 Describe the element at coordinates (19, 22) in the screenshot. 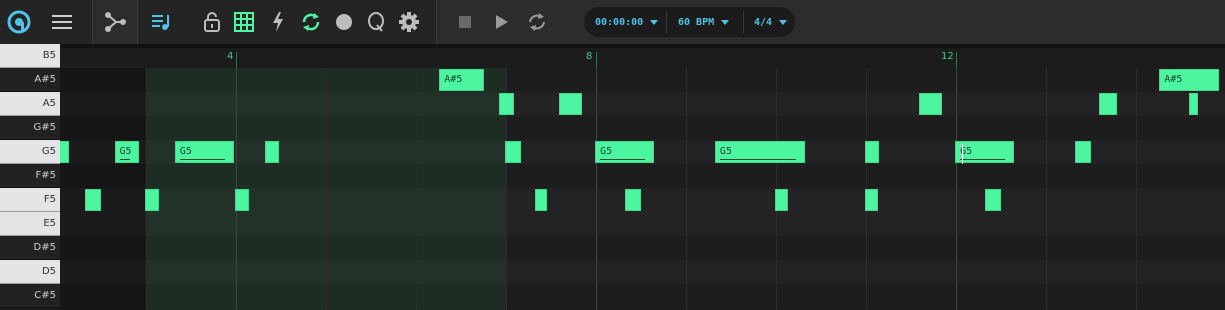

I see `logo-icon` at that location.